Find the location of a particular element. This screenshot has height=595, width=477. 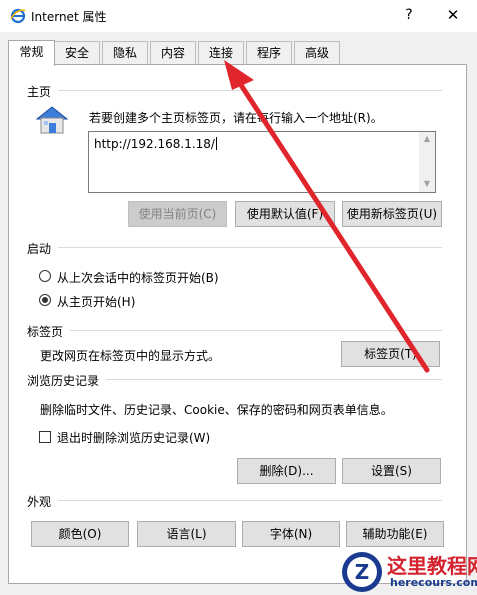

scroll-up-arrow-icon: ▲ is located at coordinates (427, 138).